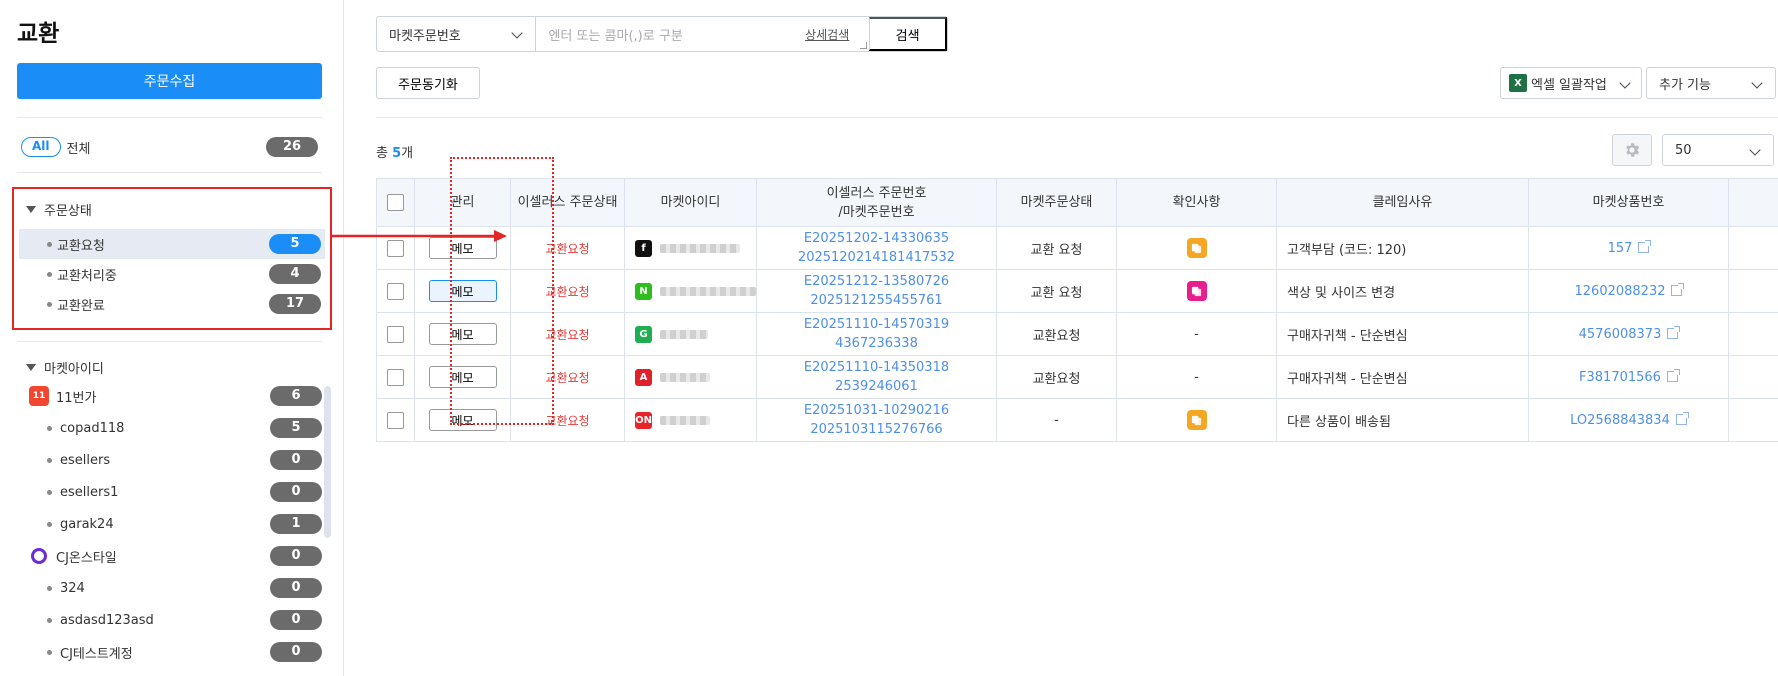 This screenshot has height=676, width=1778. I want to click on market-account-item: copad118 5, so click(169, 428).